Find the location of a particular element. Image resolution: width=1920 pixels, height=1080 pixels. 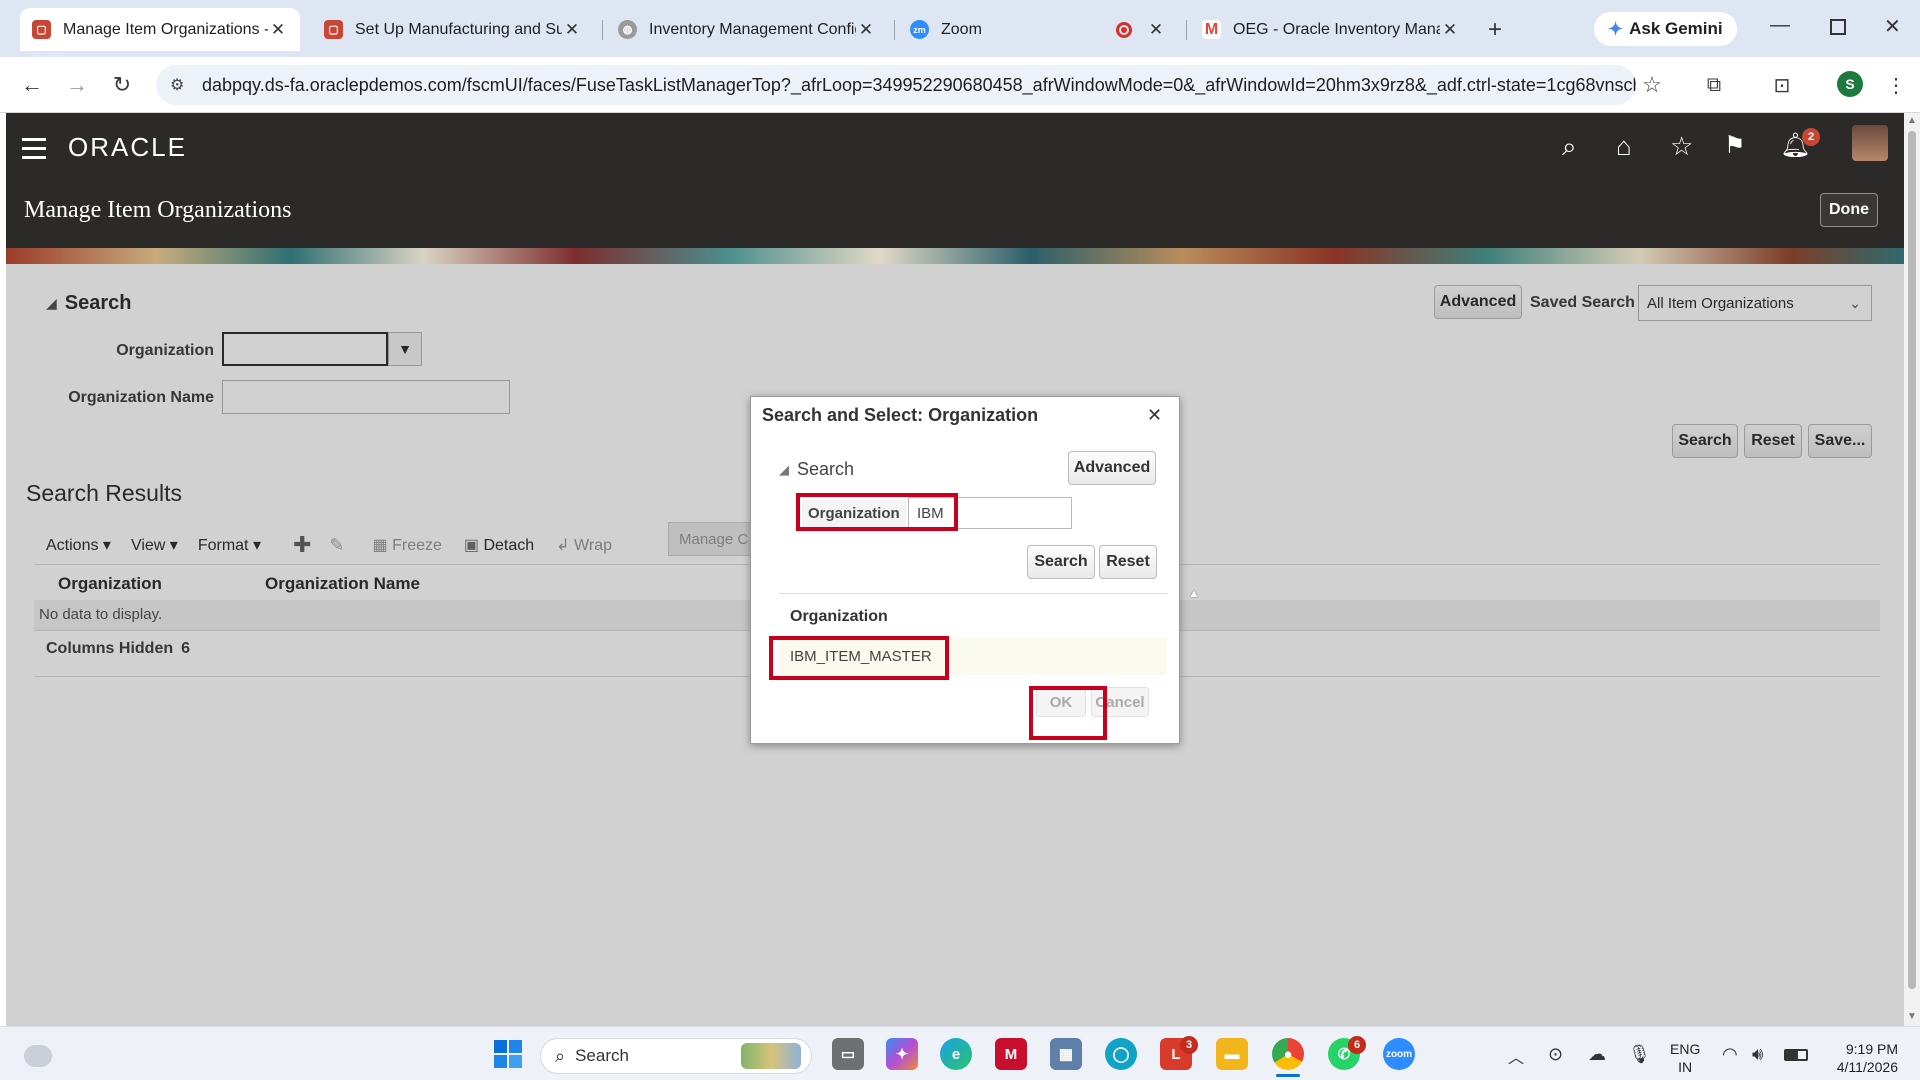

reload-icon: ↻ is located at coordinates (122, 85).